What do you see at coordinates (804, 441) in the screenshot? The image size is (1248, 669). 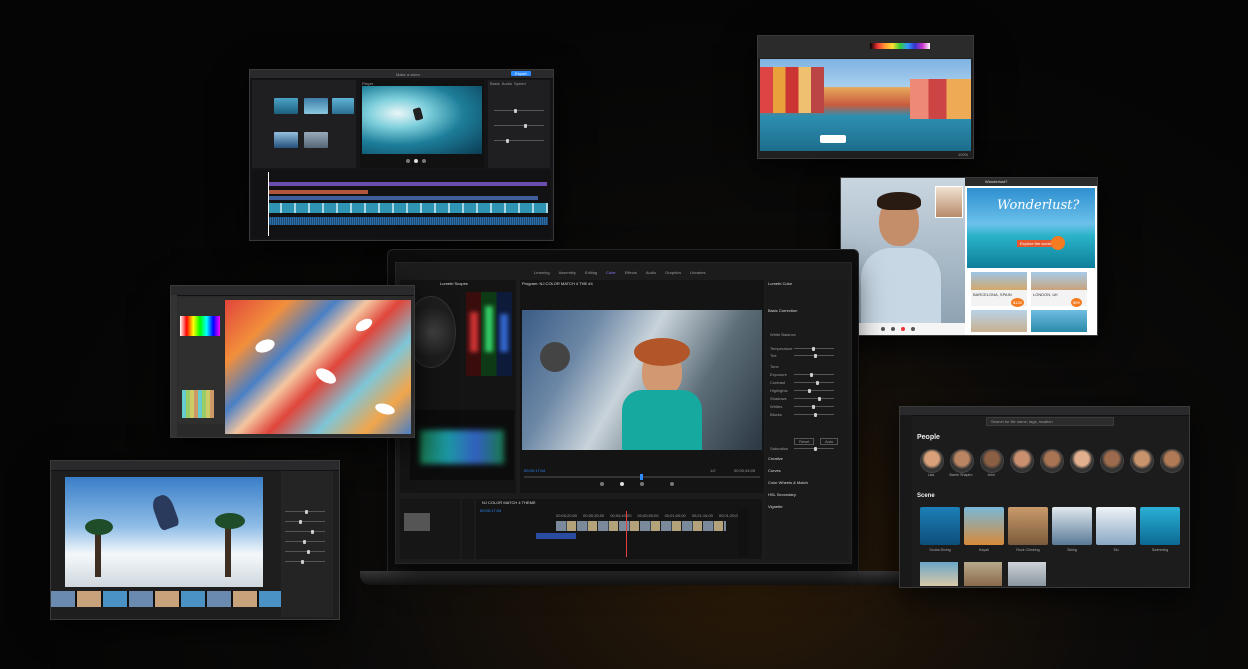 I see `reset-button: Reset` at bounding box center [804, 441].